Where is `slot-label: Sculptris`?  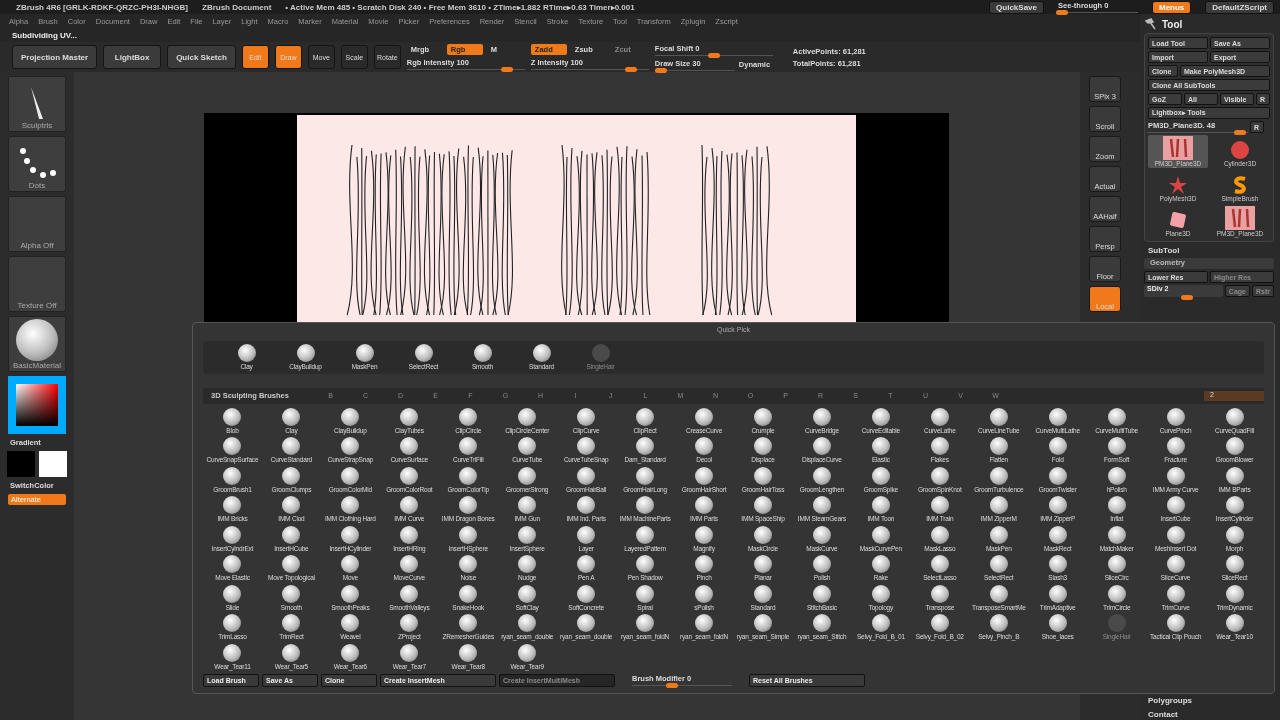
slot-label: Sculptris is located at coordinates (37, 125).